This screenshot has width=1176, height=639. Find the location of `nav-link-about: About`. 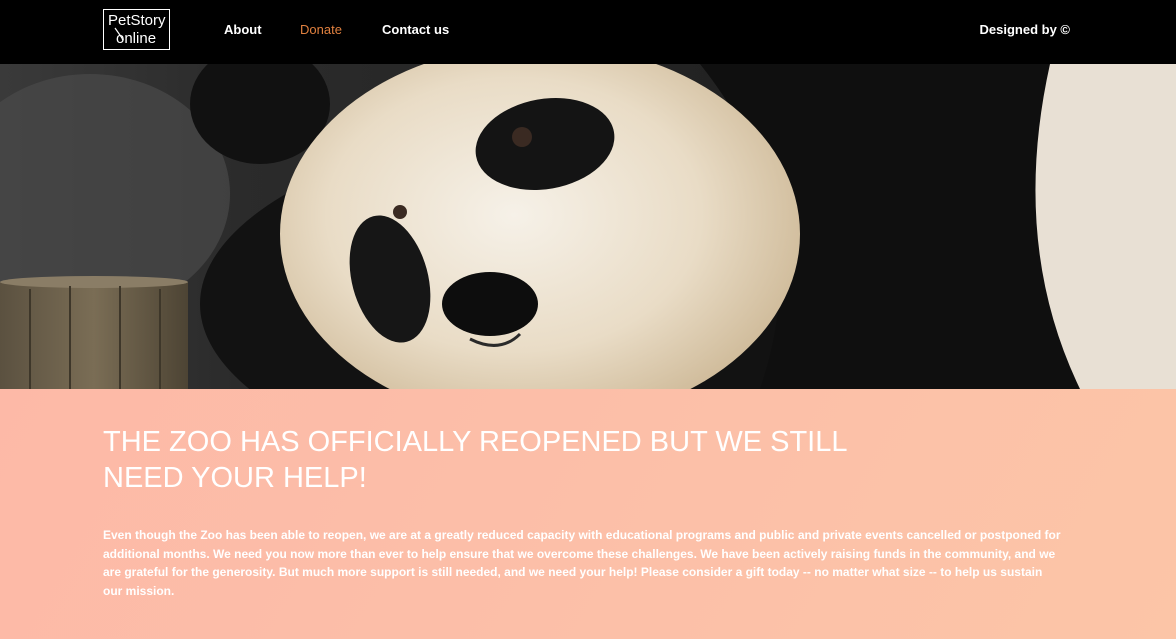

nav-link-about: About is located at coordinates (243, 29).